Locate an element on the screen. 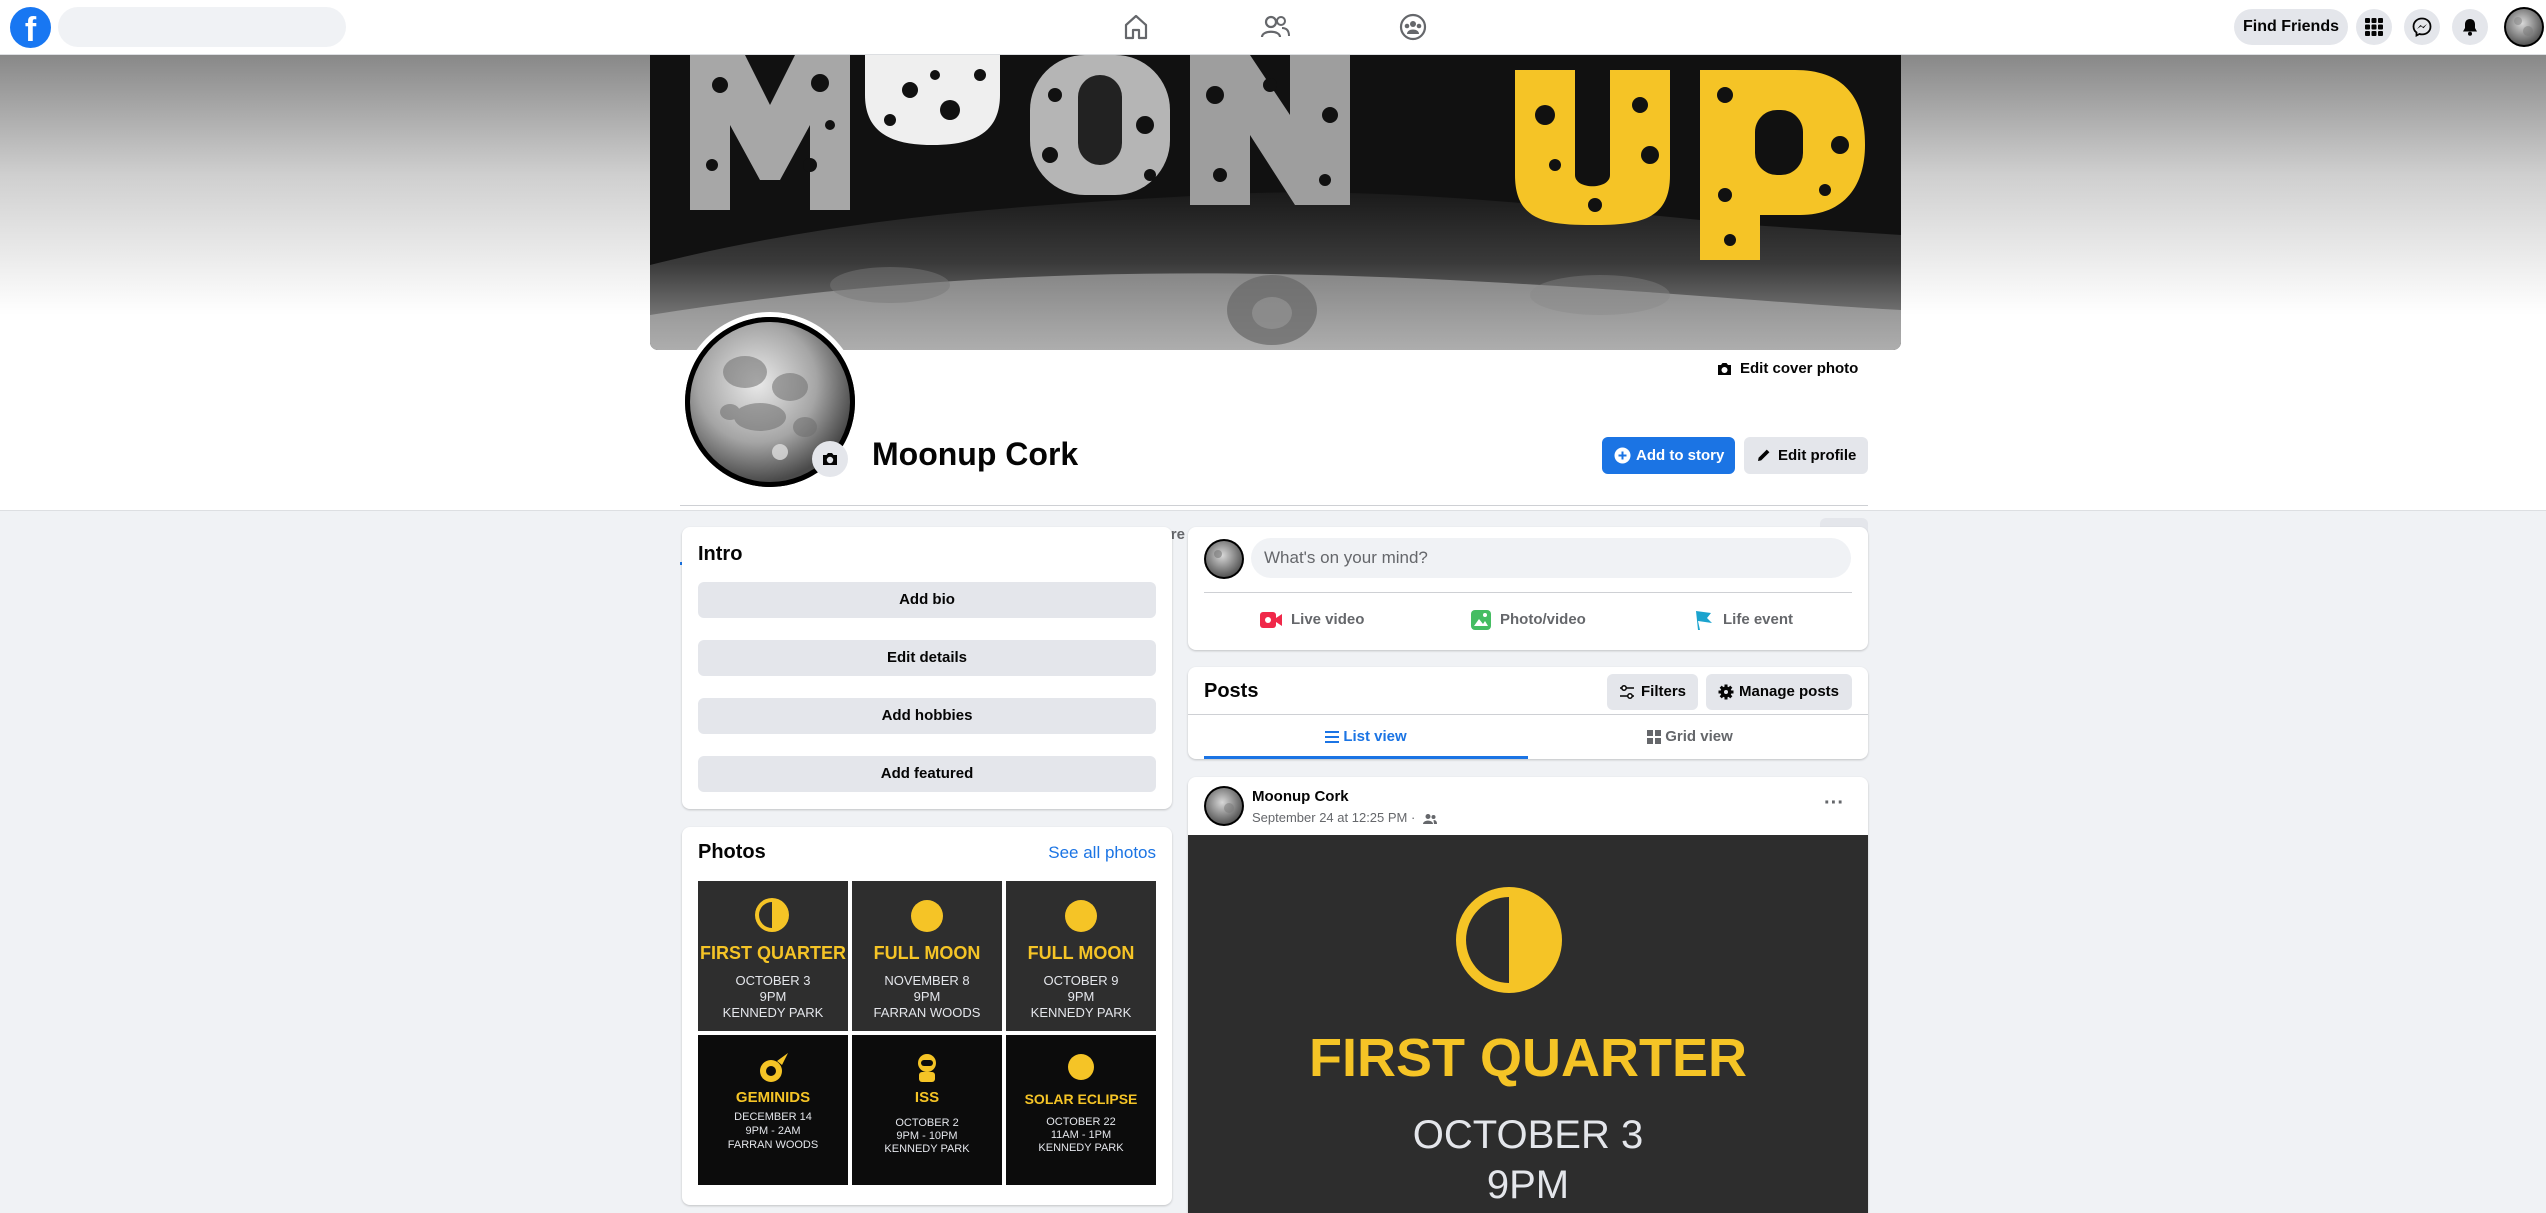 This screenshot has height=1213, width=2546. post-timestamp: September 24 at 12:25 PM · is located at coordinates (1333, 817).